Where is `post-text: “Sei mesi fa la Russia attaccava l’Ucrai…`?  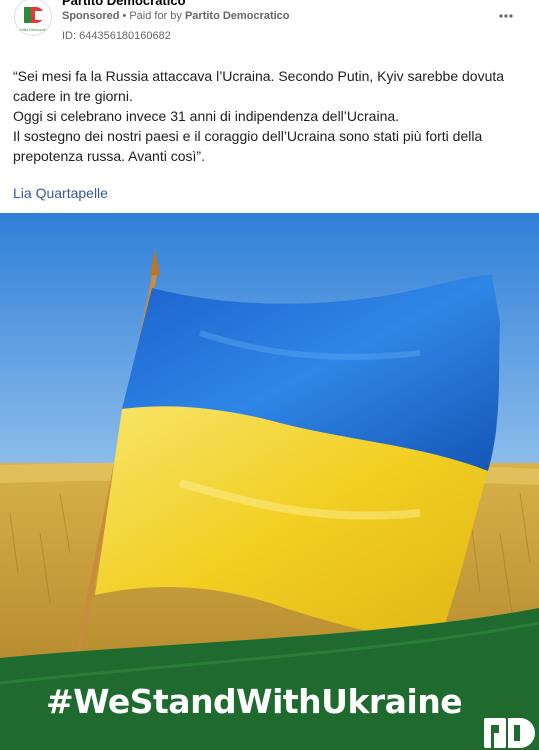
post-text: “Sei mesi fa la Russia attaccava l’Ucrai… is located at coordinates (271, 116).